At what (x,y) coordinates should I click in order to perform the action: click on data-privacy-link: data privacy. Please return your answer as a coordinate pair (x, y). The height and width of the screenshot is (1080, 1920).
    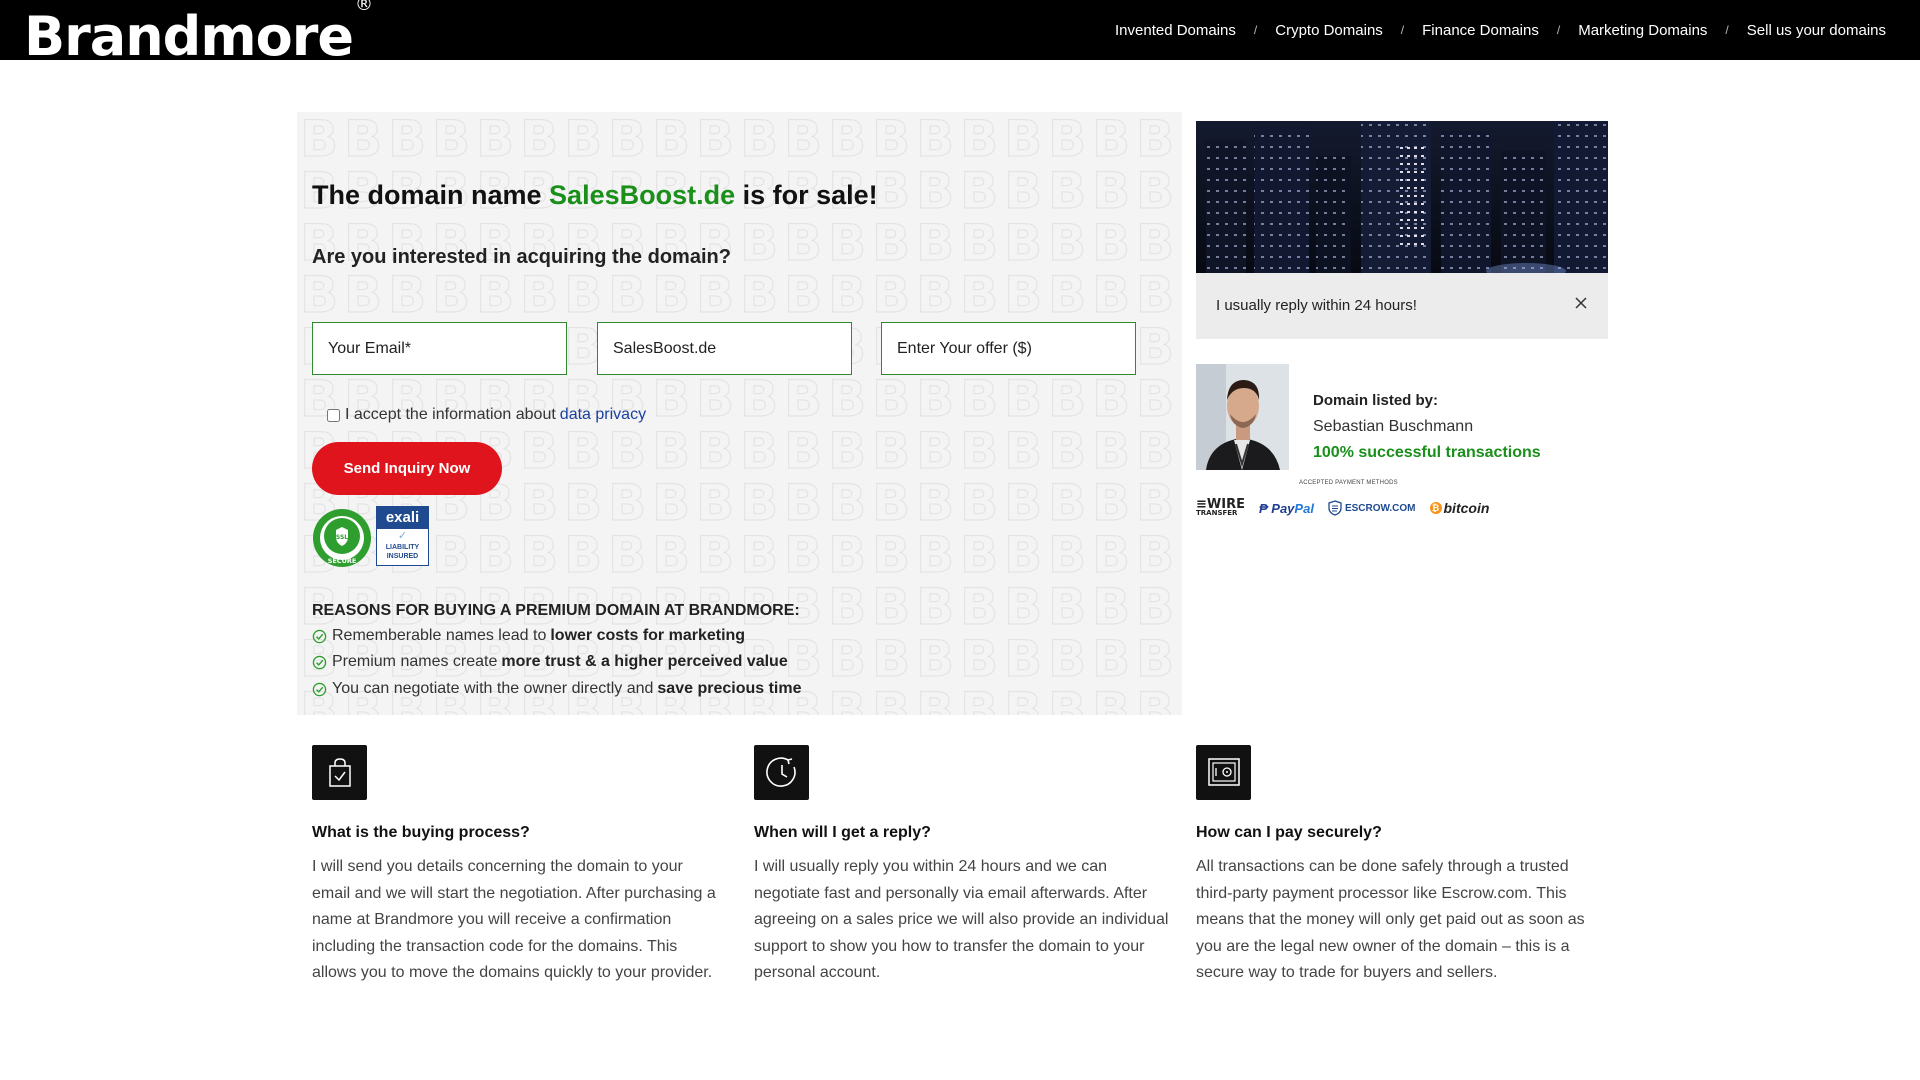
    Looking at the image, I should click on (603, 415).